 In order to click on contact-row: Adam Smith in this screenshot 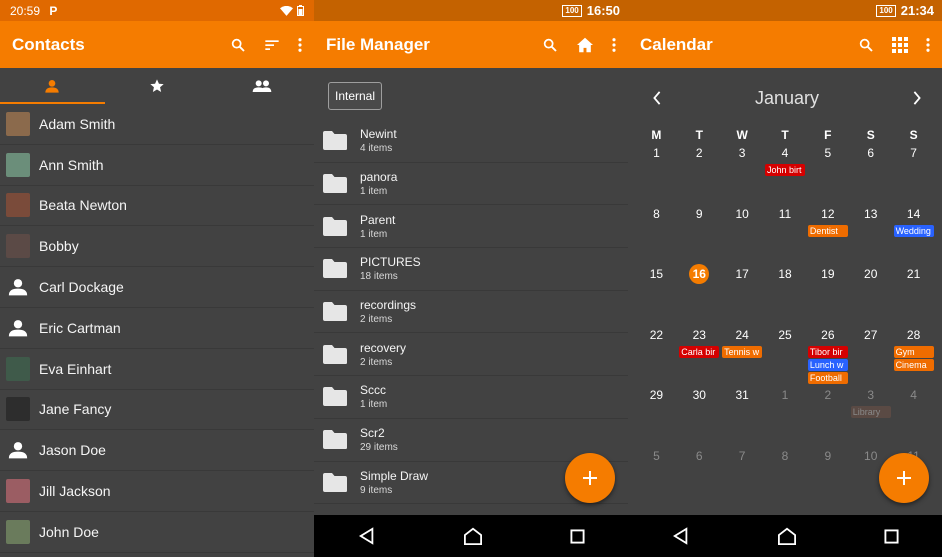, I will do `click(157, 124)`.